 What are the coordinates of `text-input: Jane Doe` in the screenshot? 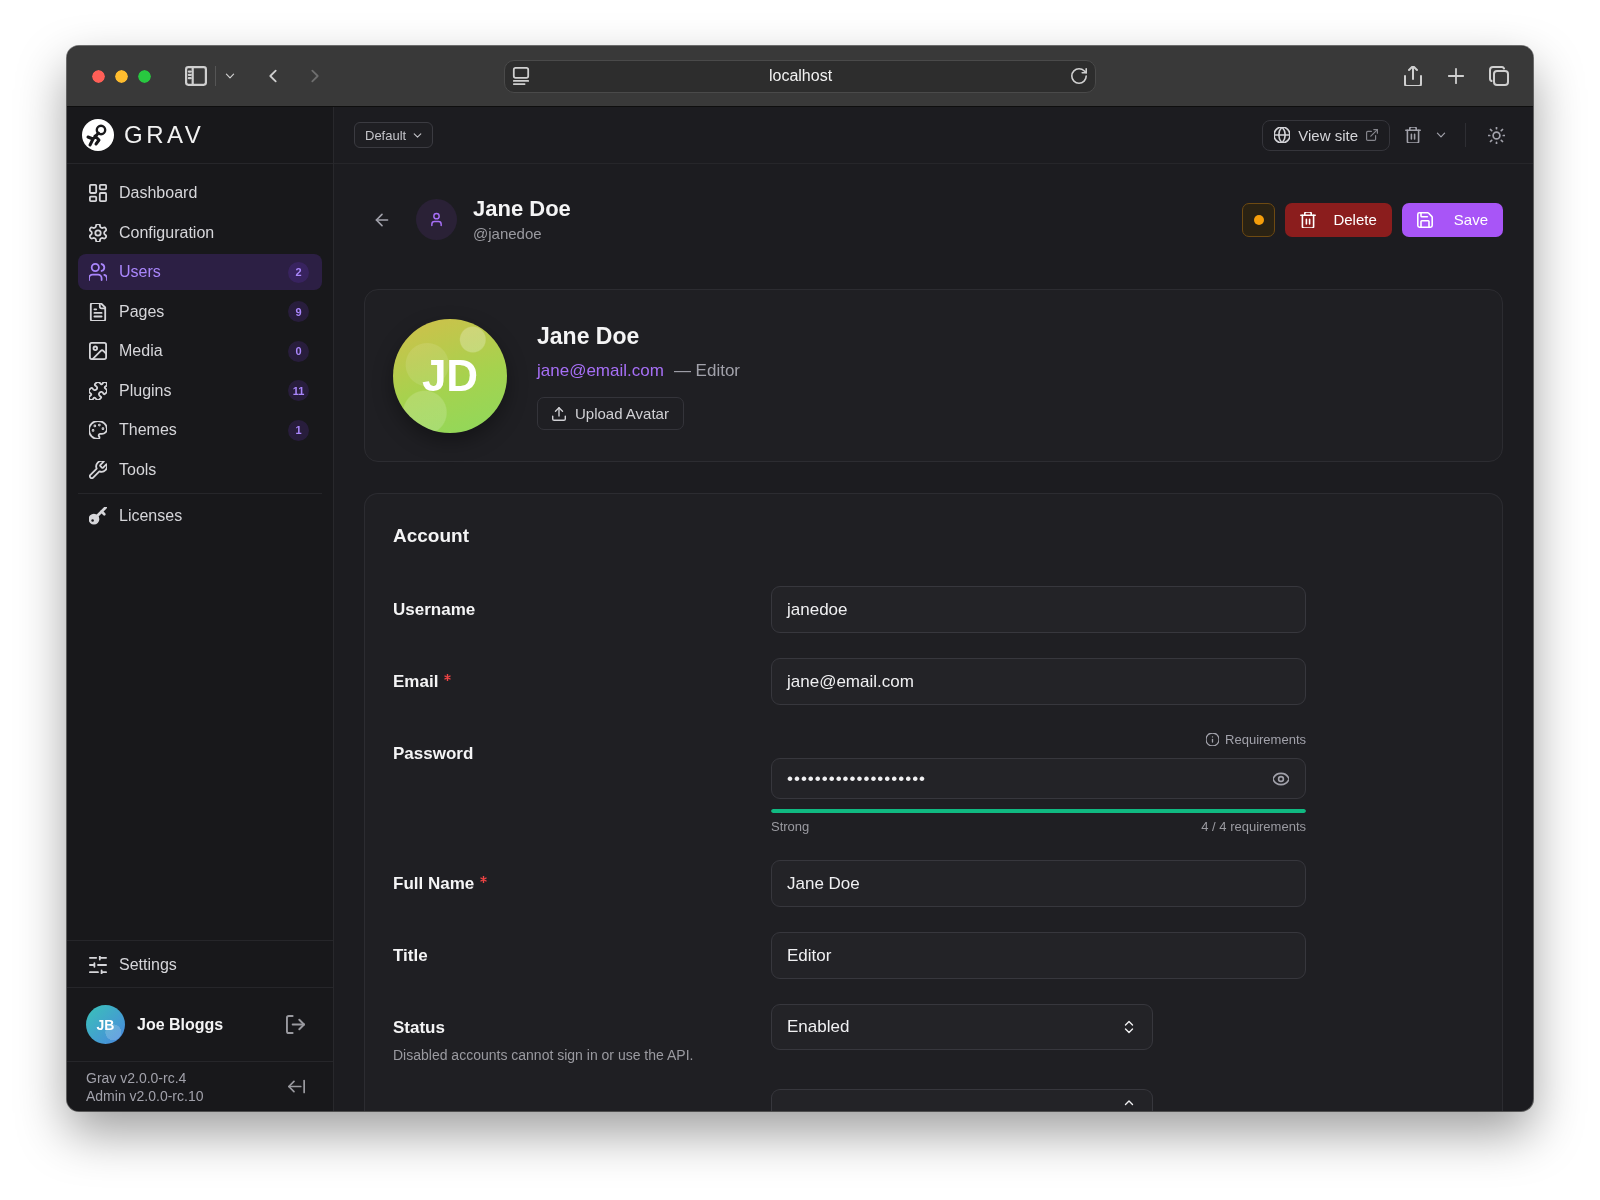 It's located at (1038, 883).